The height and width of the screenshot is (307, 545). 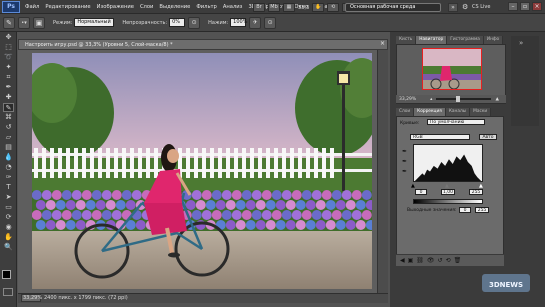 I want to click on output-black-value: 0, so click(x=465, y=210).